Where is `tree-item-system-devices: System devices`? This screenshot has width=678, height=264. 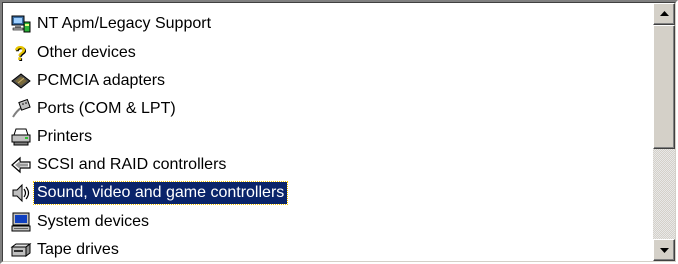
tree-item-system-devices: System devices is located at coordinates (80, 222).